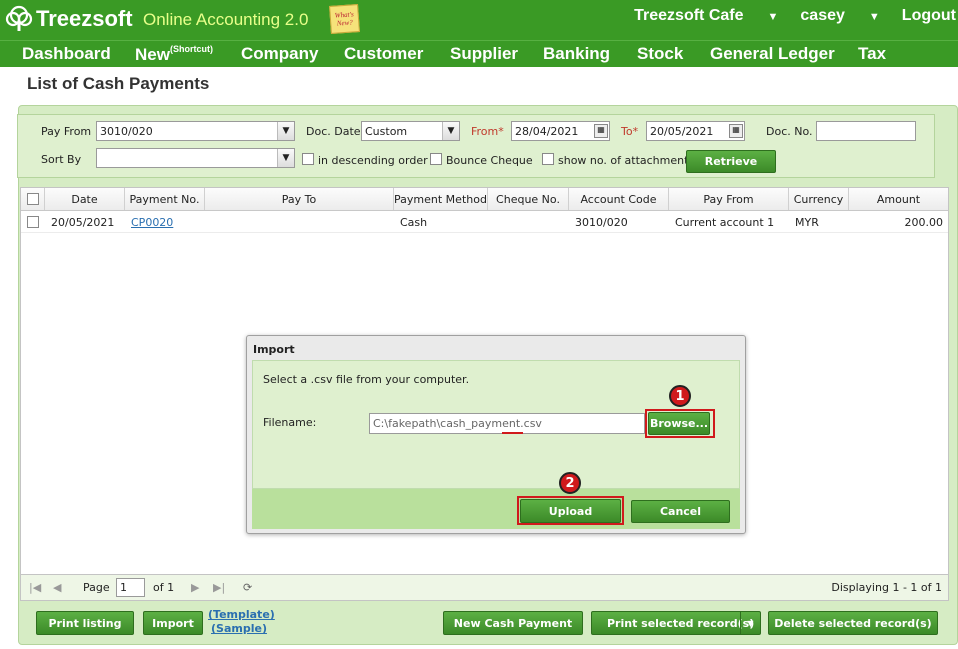  Describe the element at coordinates (489, 160) in the screenshot. I see `bounce-cheque-label: Bounce Cheque` at that location.